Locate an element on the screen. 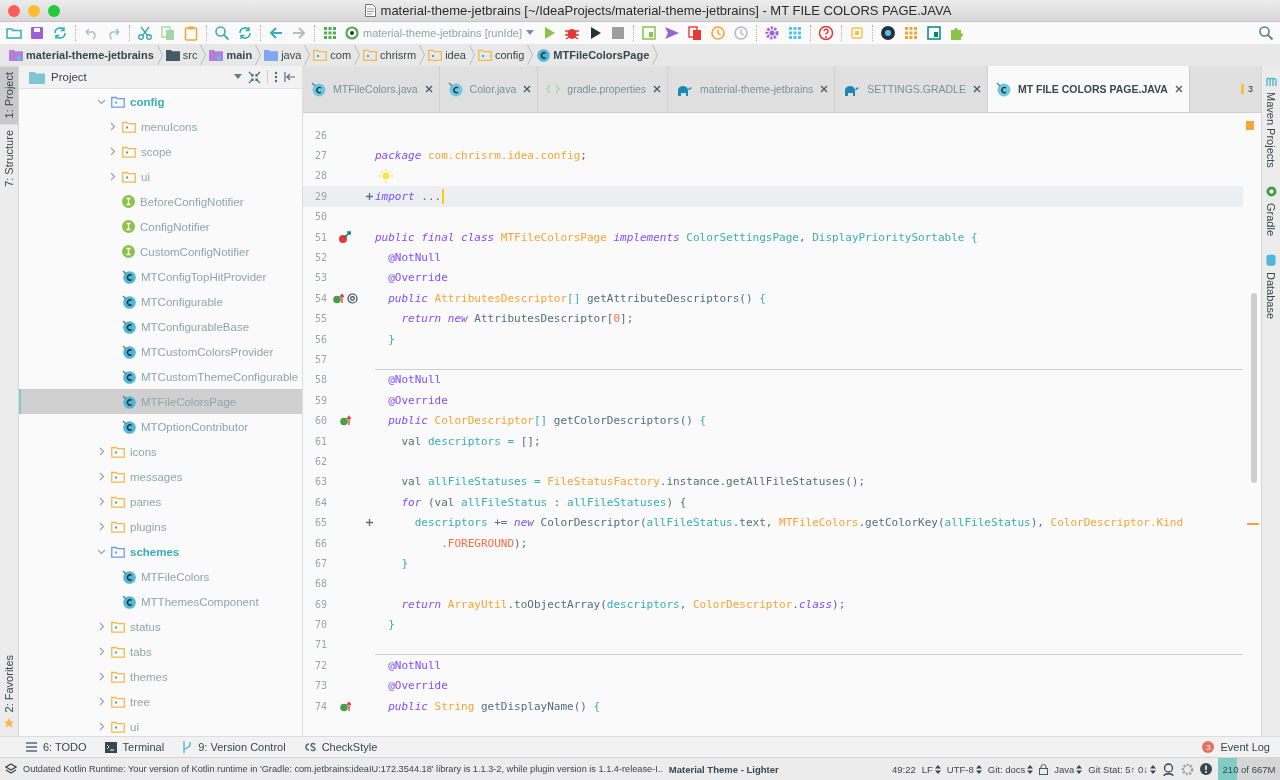  tree-item: MTConfigurable is located at coordinates (160, 301).